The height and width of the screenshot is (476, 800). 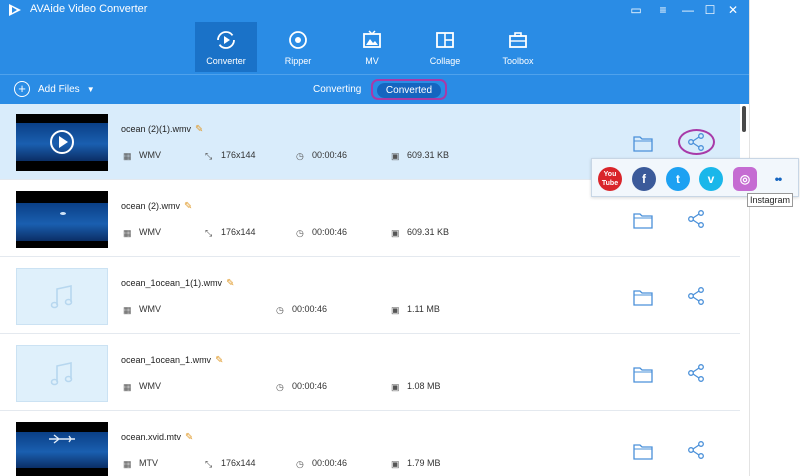 What do you see at coordinates (744, 119) in the screenshot?
I see `scrollbar-thumb` at bounding box center [744, 119].